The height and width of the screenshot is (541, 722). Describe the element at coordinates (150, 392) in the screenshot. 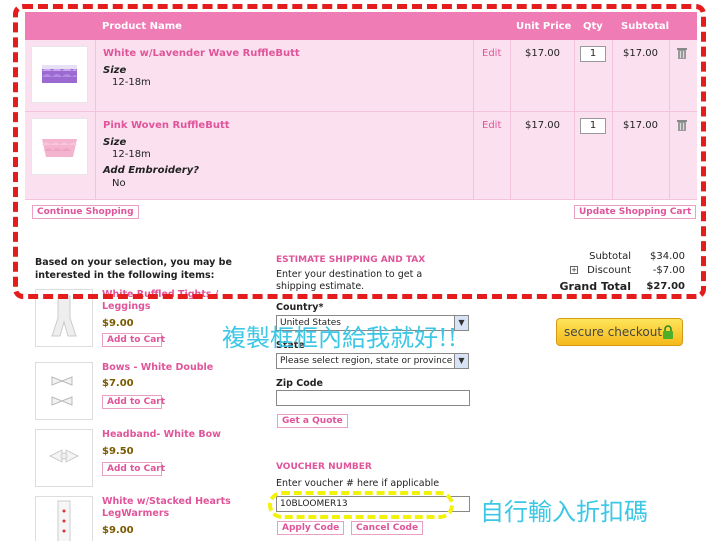

I see `list-item: Bows - White Double $7.00 Add to Cart` at that location.